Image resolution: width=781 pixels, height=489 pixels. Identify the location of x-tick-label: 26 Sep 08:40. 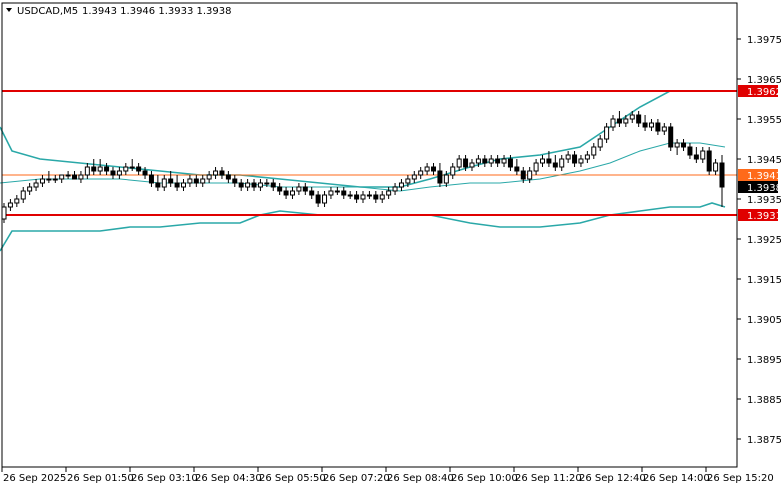
(420, 478).